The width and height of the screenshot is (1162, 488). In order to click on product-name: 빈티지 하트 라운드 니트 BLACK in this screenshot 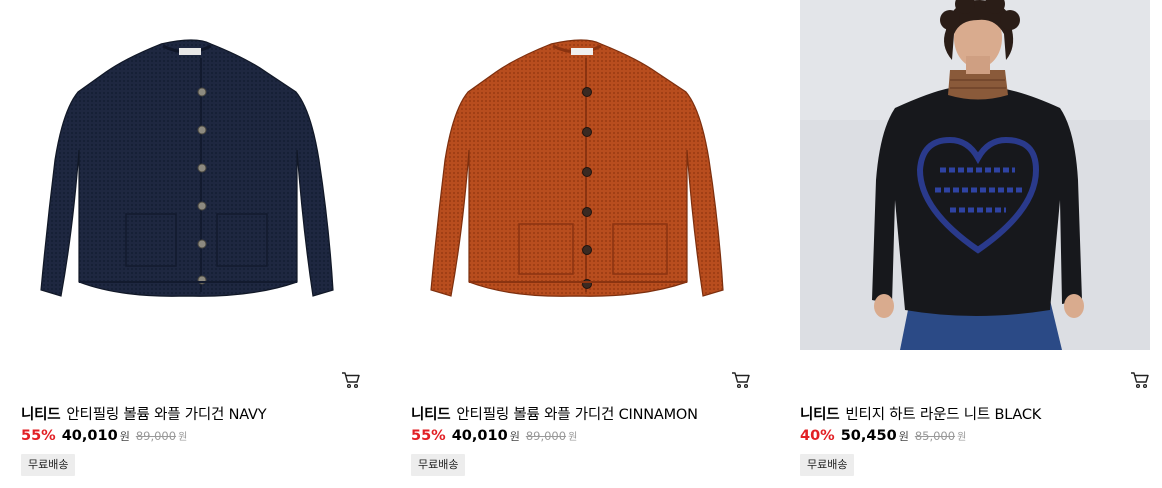, I will do `click(943, 415)`.